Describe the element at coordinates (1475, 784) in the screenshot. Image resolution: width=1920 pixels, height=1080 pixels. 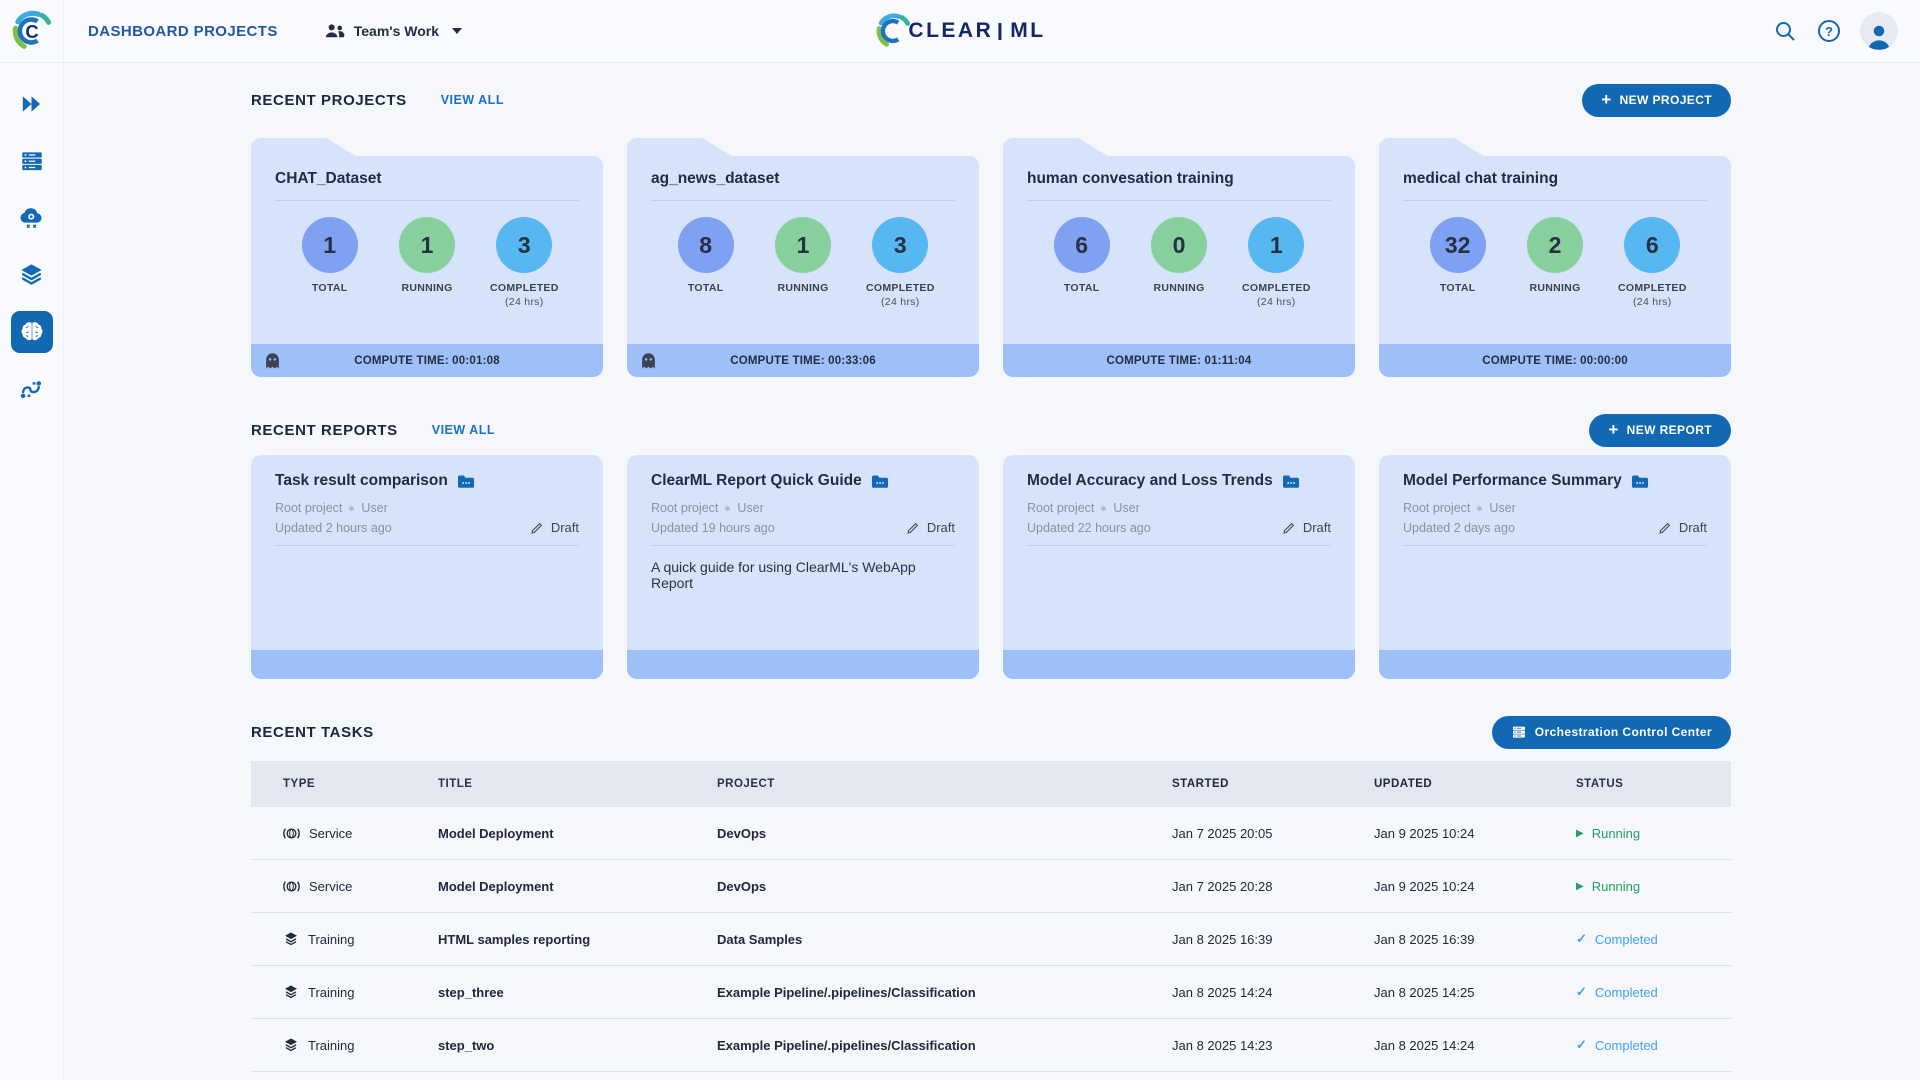
I see `column-header-updated: UPDATED` at that location.